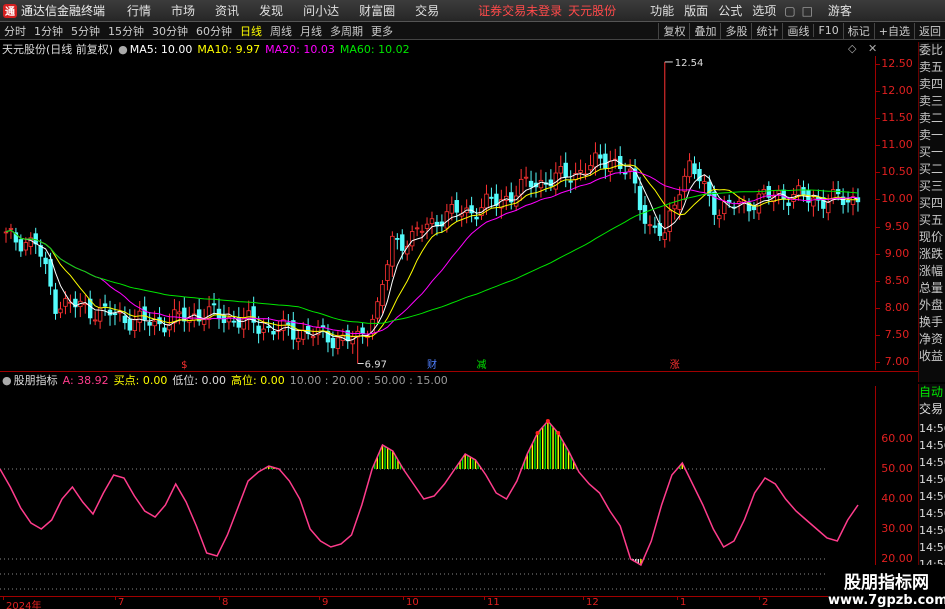 The width and height of the screenshot is (945, 609). Describe the element at coordinates (897, 91) in the screenshot. I see `price-tick-label: 12.00` at that location.